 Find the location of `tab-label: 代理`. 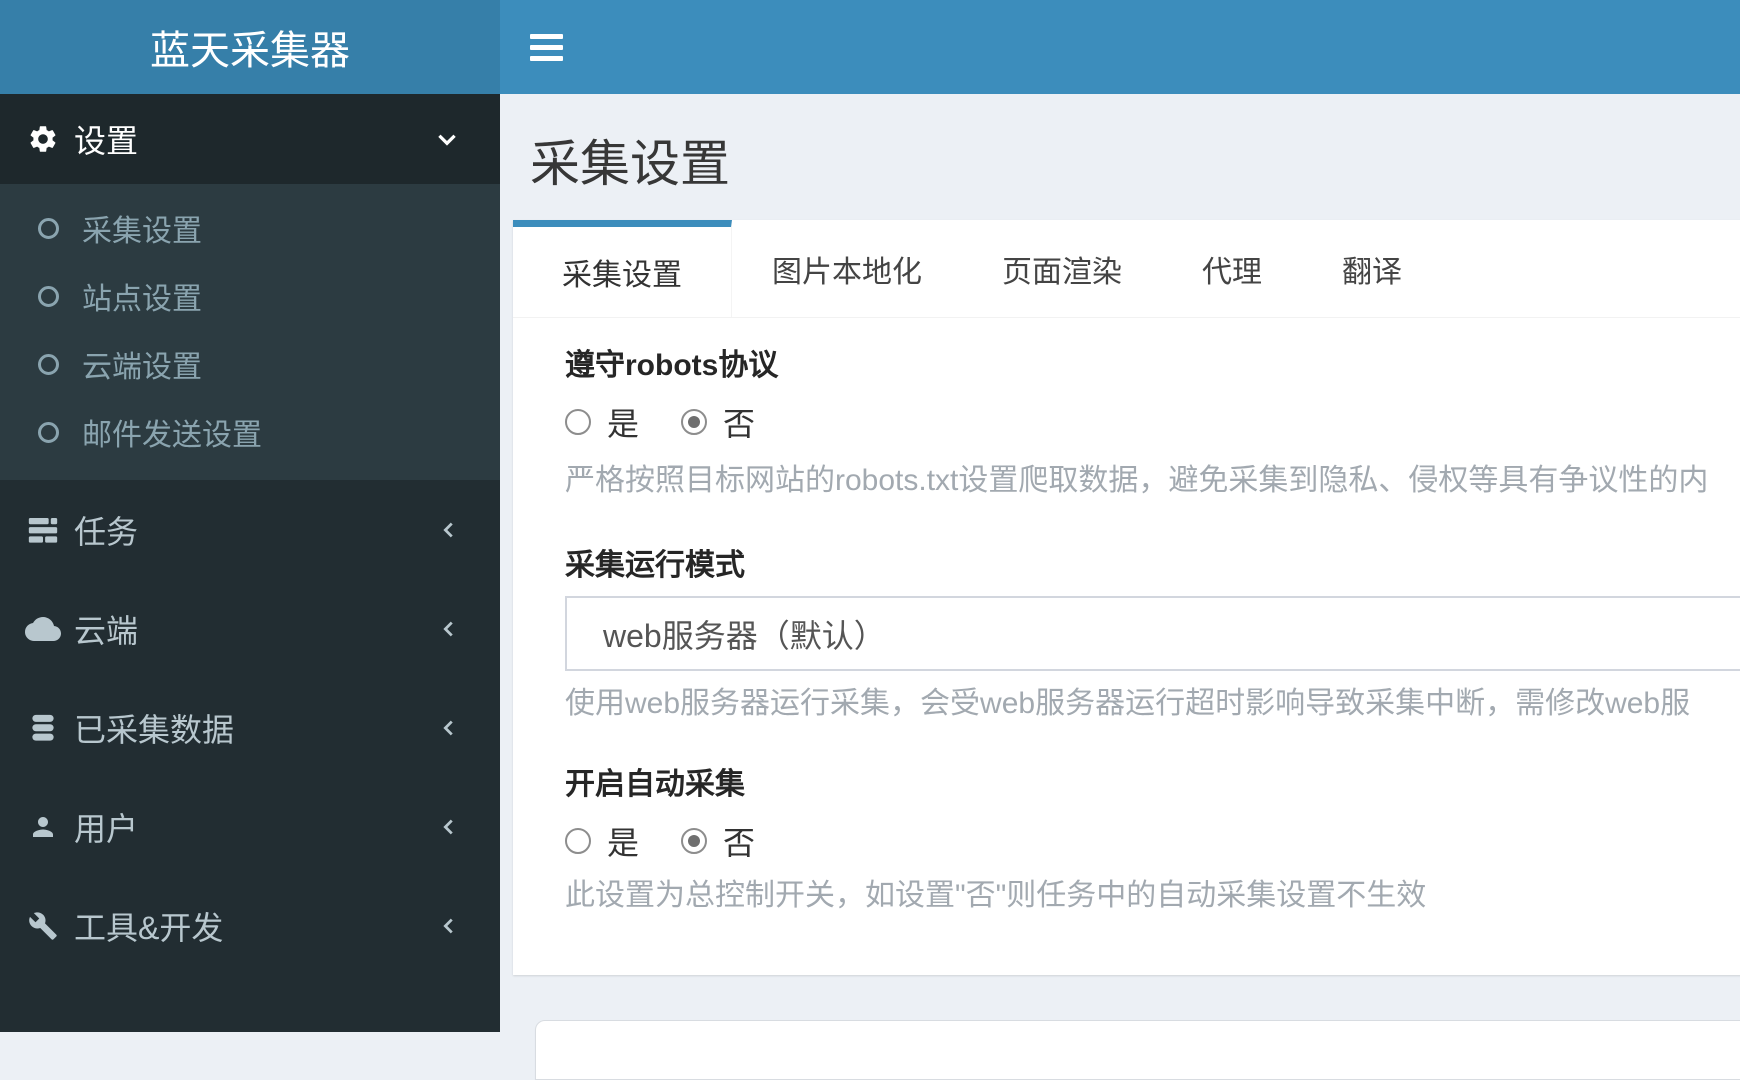

tab-label: 代理 is located at coordinates (1232, 269).